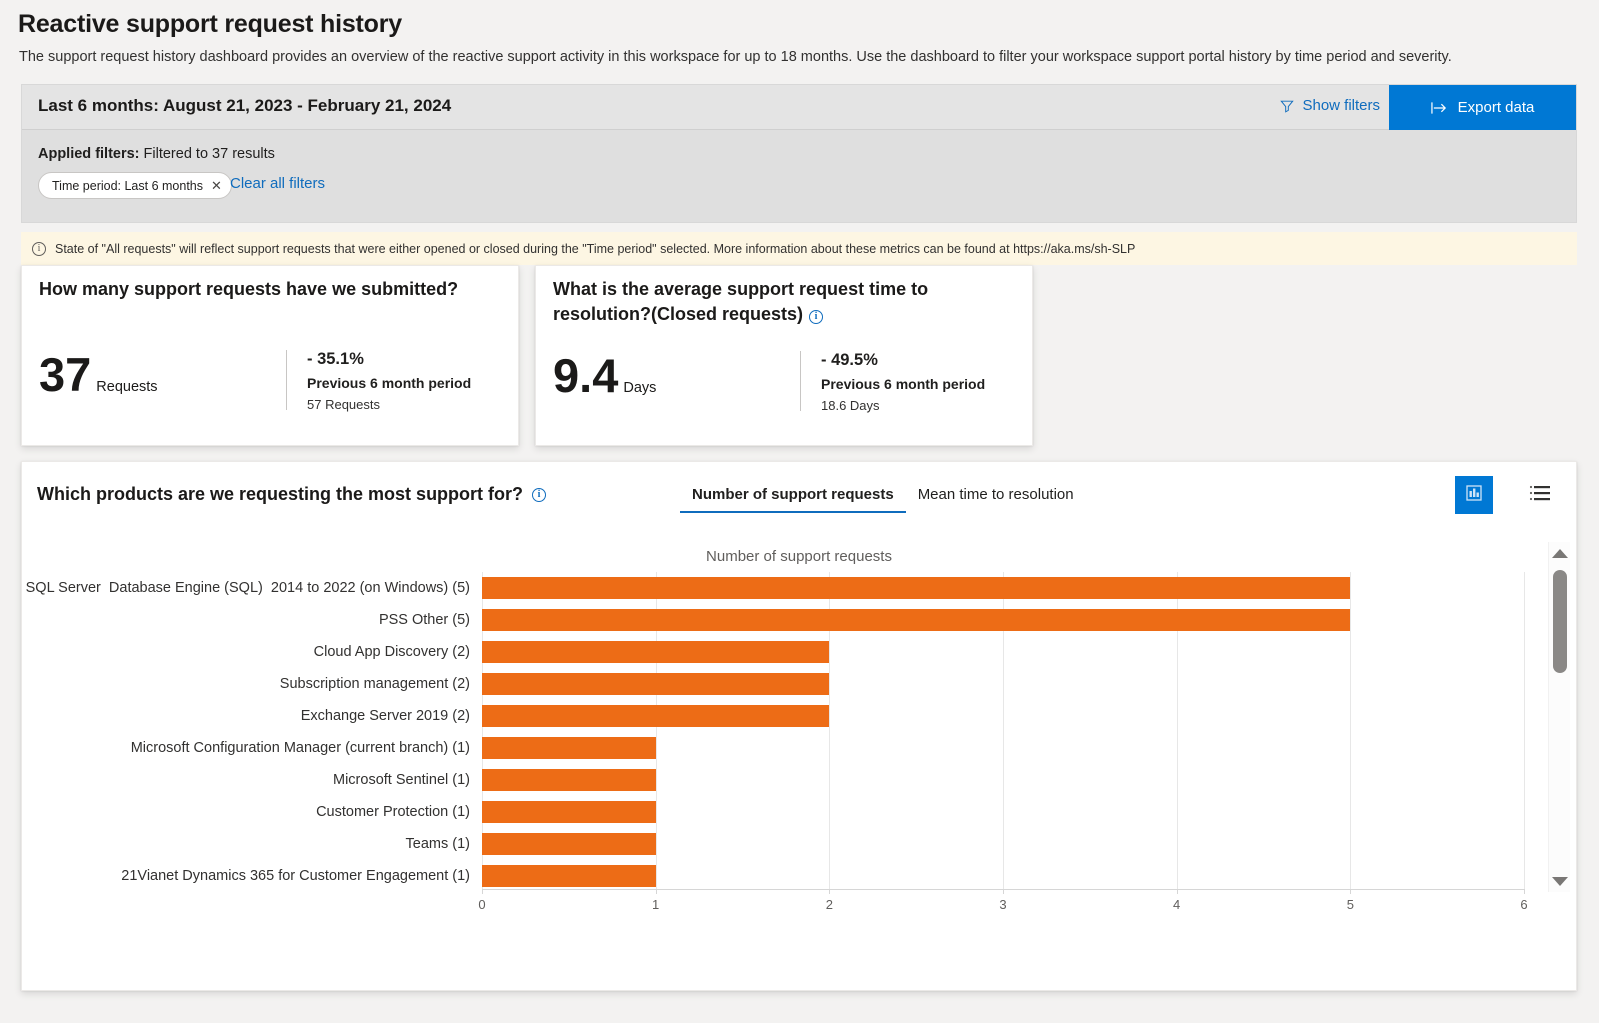  What do you see at coordinates (678, 314) in the screenshot?
I see `kpi-title-line2: resolution?(Closed requests)` at bounding box center [678, 314].